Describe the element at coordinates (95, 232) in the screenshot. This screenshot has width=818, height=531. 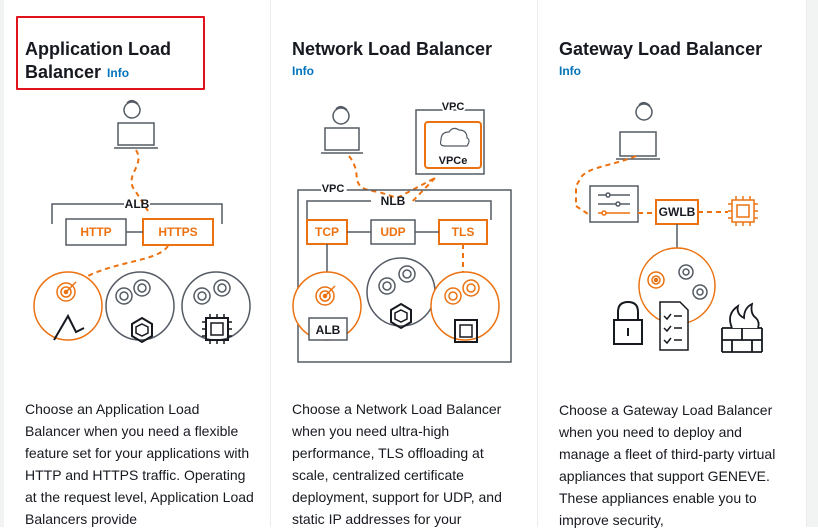
I see `http-label: HTTP` at that location.